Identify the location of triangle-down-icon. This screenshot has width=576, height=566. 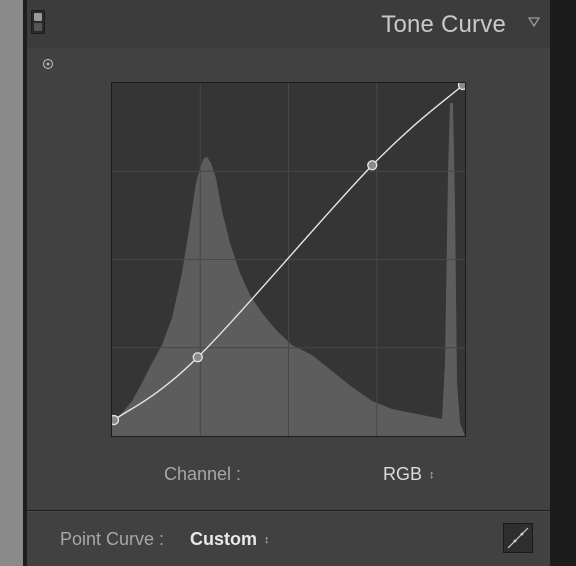
(534, 22).